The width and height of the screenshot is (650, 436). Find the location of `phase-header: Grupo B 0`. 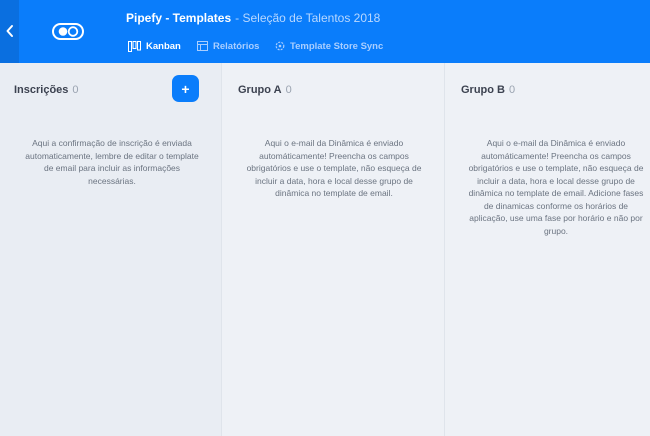

phase-header: Grupo B 0 is located at coordinates (488, 90).